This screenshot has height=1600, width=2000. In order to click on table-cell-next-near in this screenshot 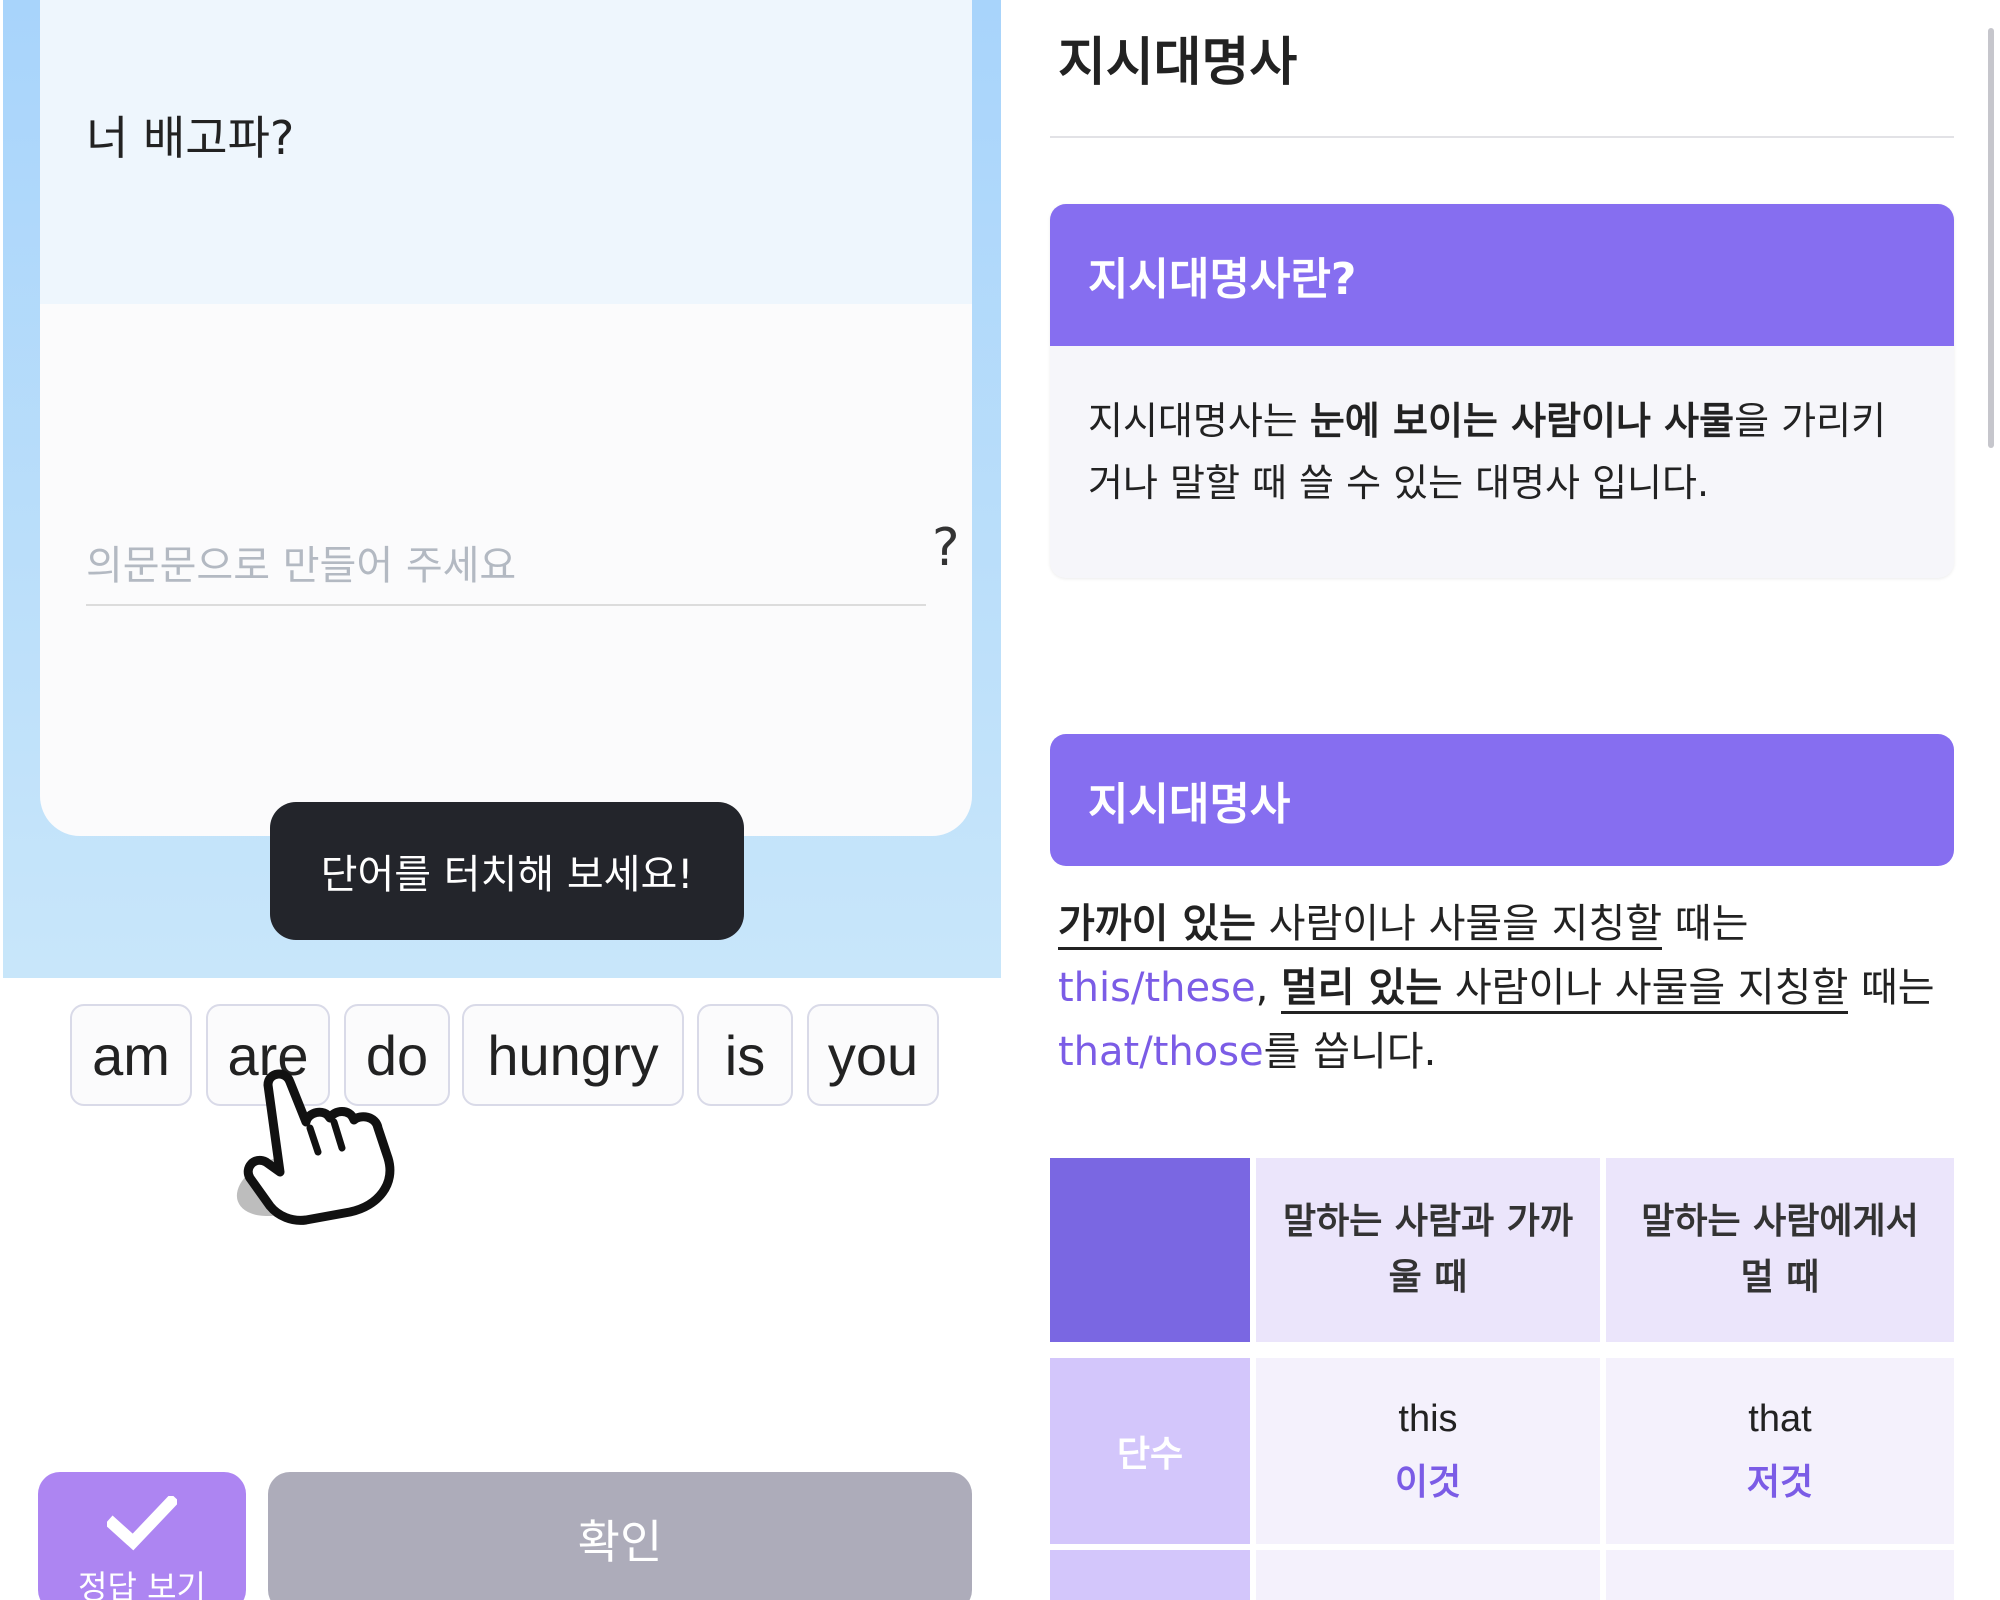, I will do `click(1428, 1575)`.